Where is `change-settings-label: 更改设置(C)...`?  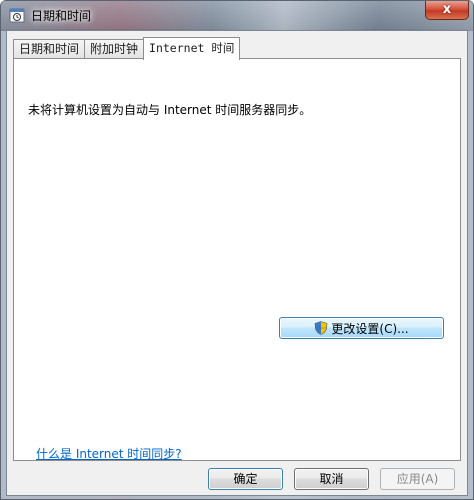 change-settings-label: 更改设置(C)... is located at coordinates (370, 328).